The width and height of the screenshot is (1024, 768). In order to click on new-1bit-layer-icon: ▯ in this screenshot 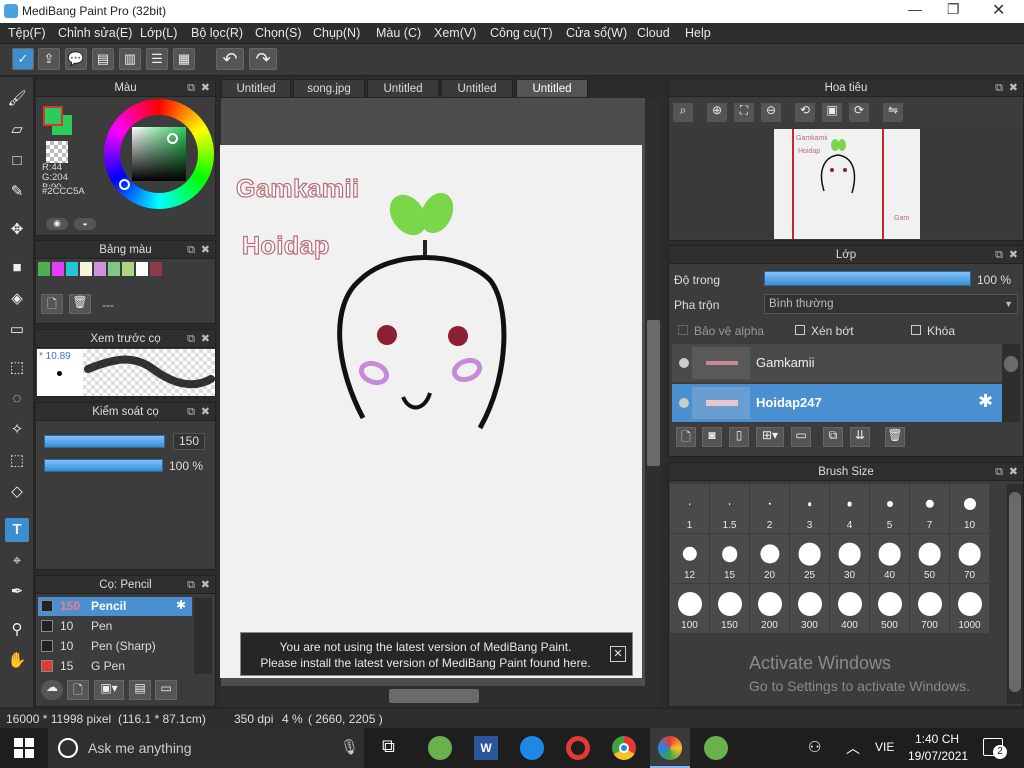, I will do `click(739, 437)`.